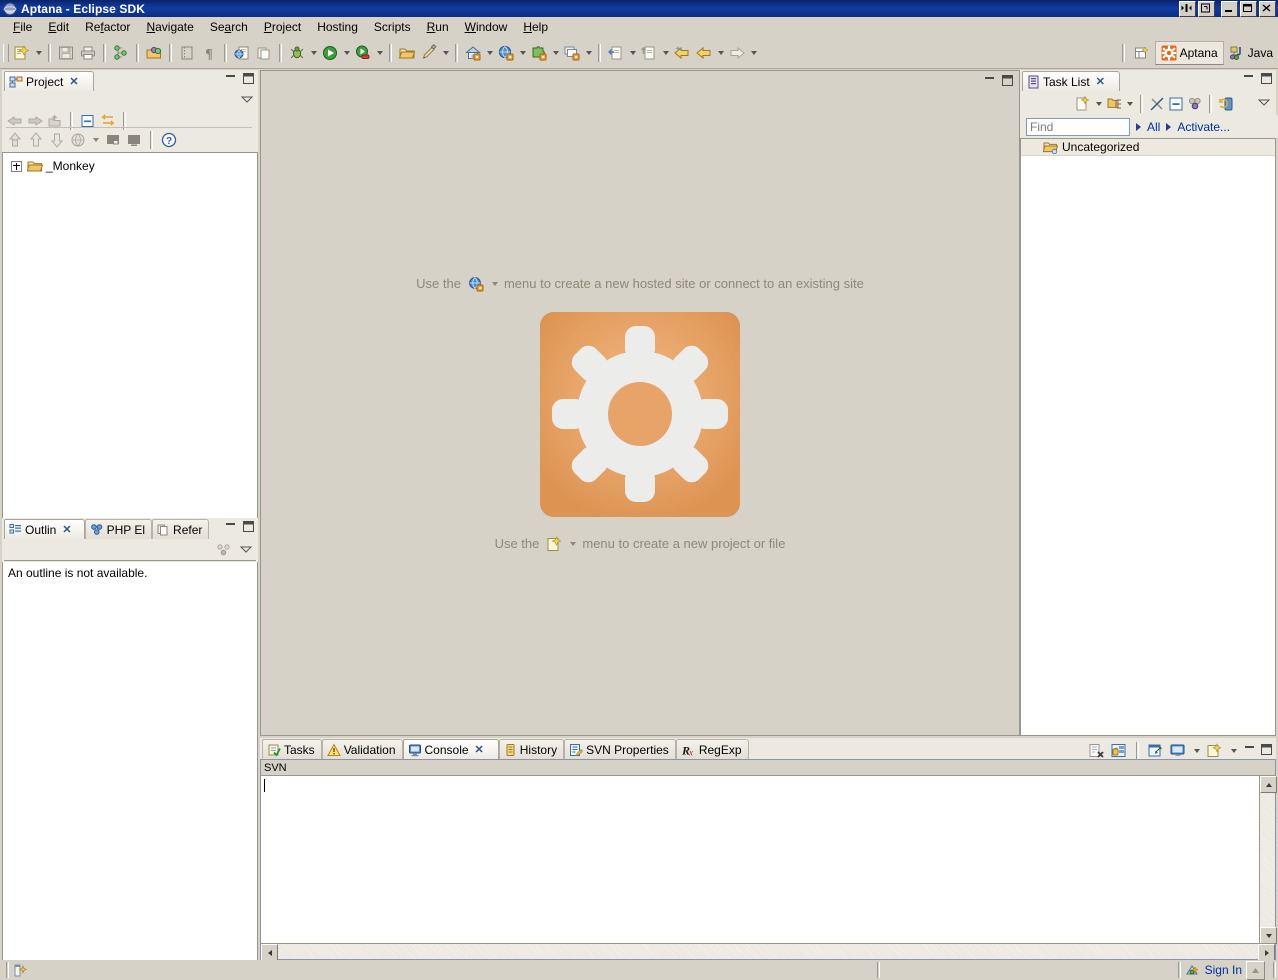 This screenshot has width=1278, height=980. I want to click on task-category-uncategorized: Uncategorized, so click(1148, 147).